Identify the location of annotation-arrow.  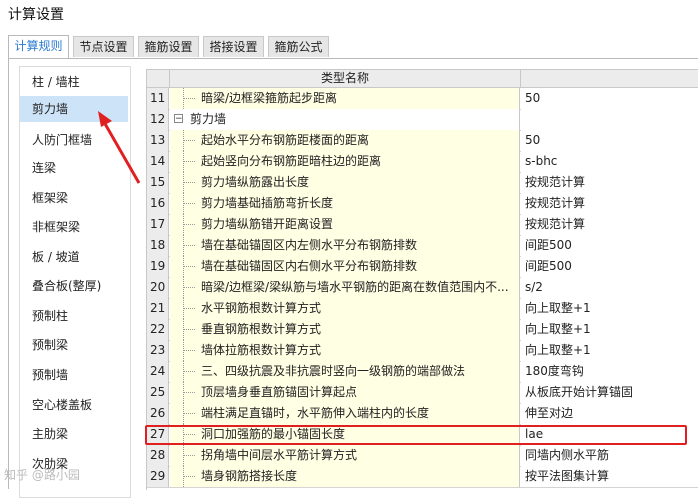
(119, 147).